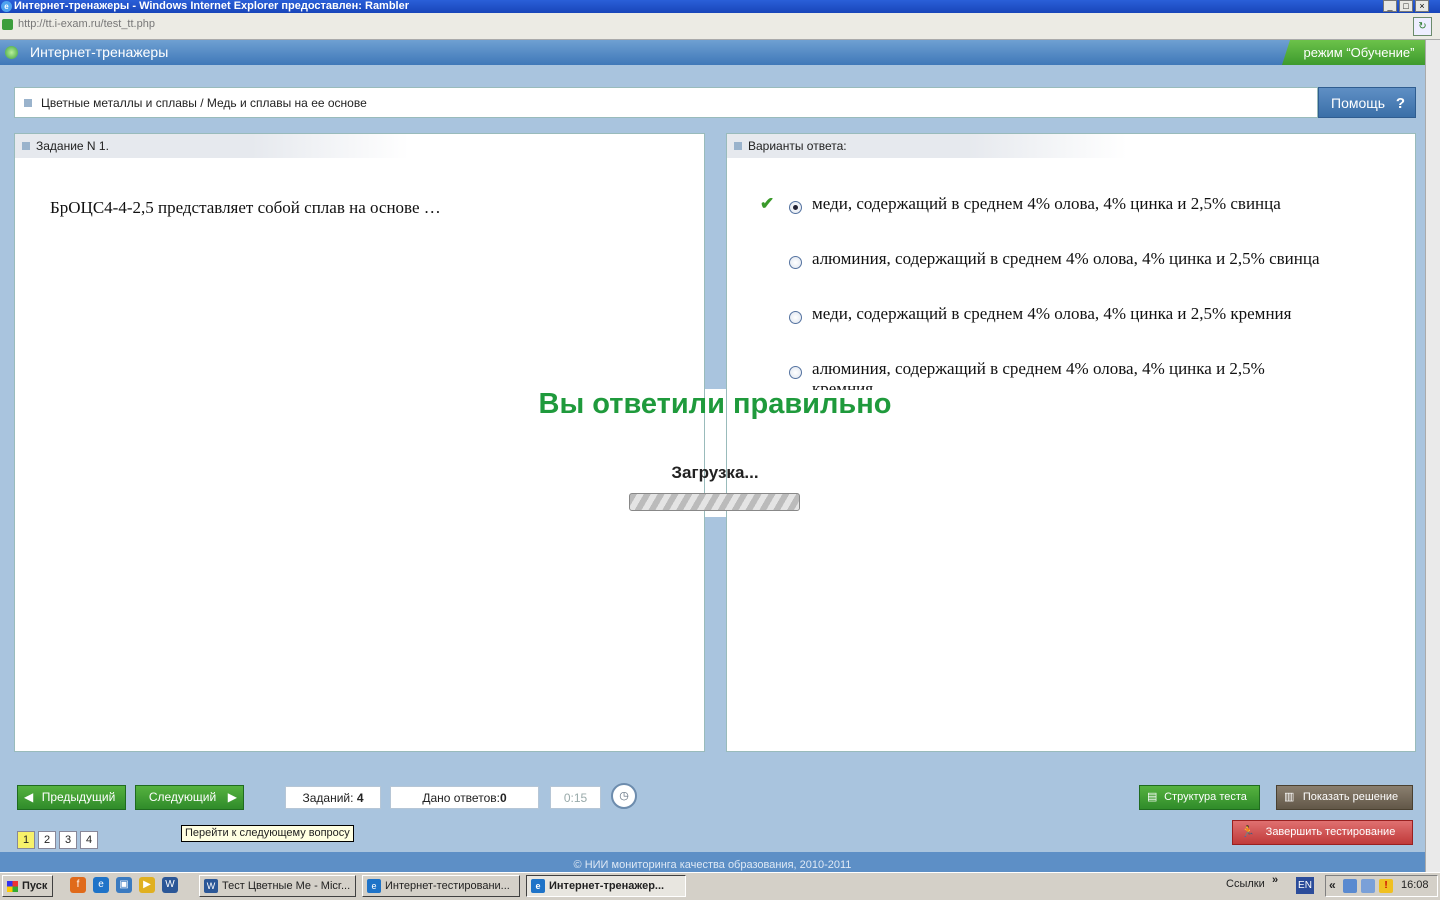 The image size is (1440, 900). I want to click on links-toolbar: Ссылки, so click(1245, 884).